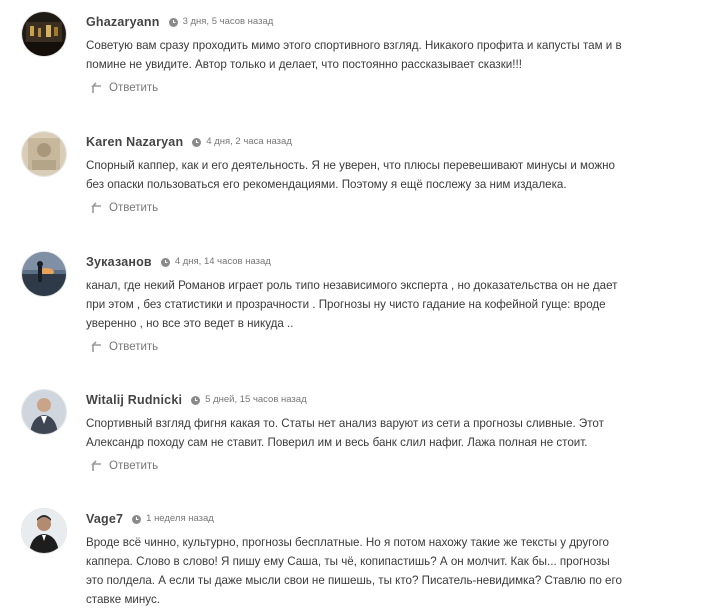 The image size is (713, 609). What do you see at coordinates (222, 261) in the screenshot?
I see `comment-time: 4 дня, 14 часов назад` at bounding box center [222, 261].